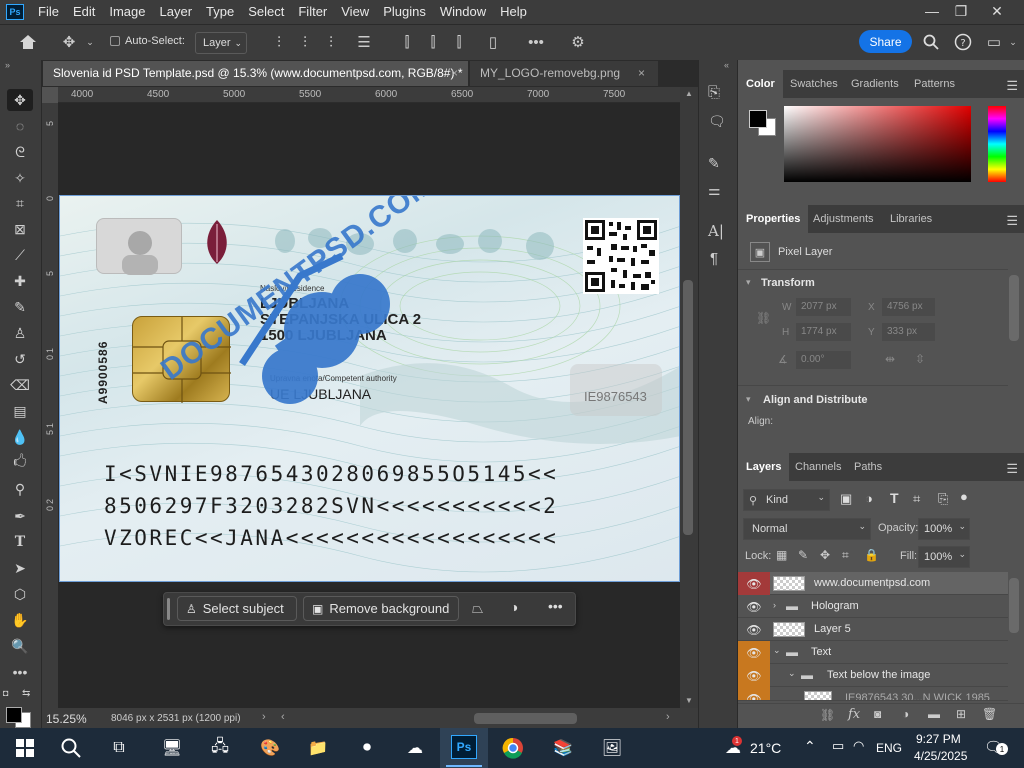 The width and height of the screenshot is (1024, 768). What do you see at coordinates (66, 719) in the screenshot?
I see `zoom-level: 15.25%` at bounding box center [66, 719].